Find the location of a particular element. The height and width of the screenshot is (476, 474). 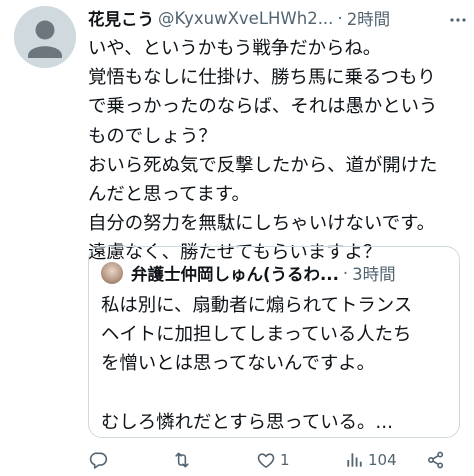

reply-button is located at coordinates (100, 460).